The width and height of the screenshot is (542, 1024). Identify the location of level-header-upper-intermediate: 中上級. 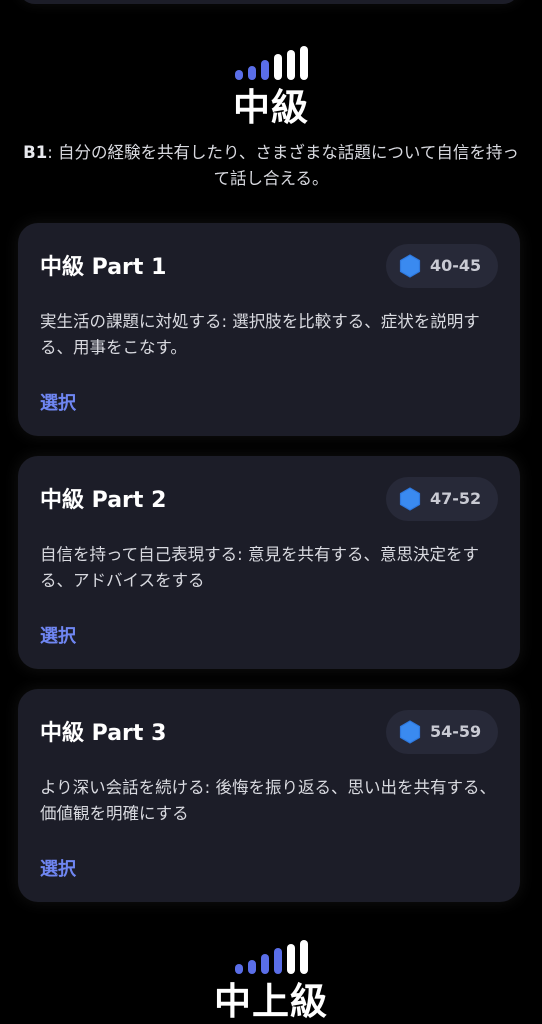
(271, 982).